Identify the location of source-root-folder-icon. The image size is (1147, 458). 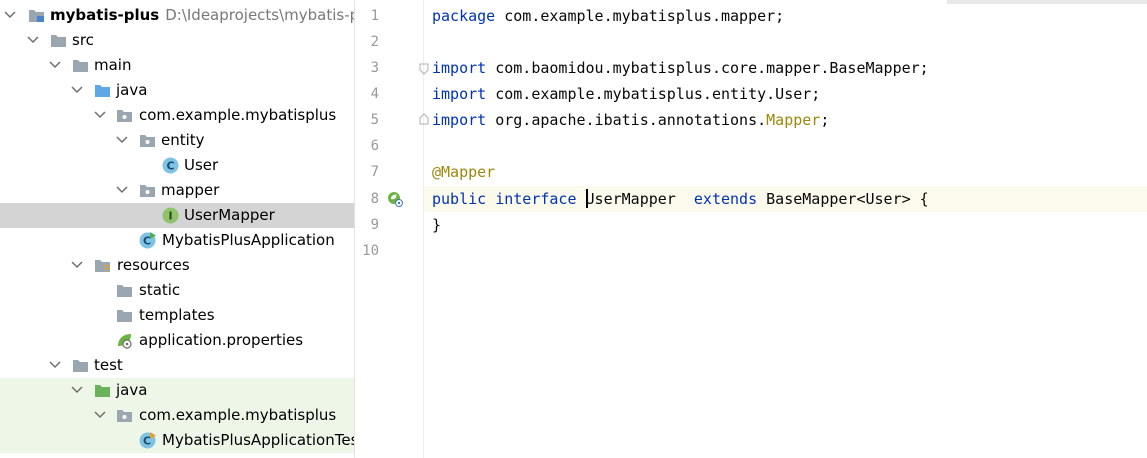
(102, 90).